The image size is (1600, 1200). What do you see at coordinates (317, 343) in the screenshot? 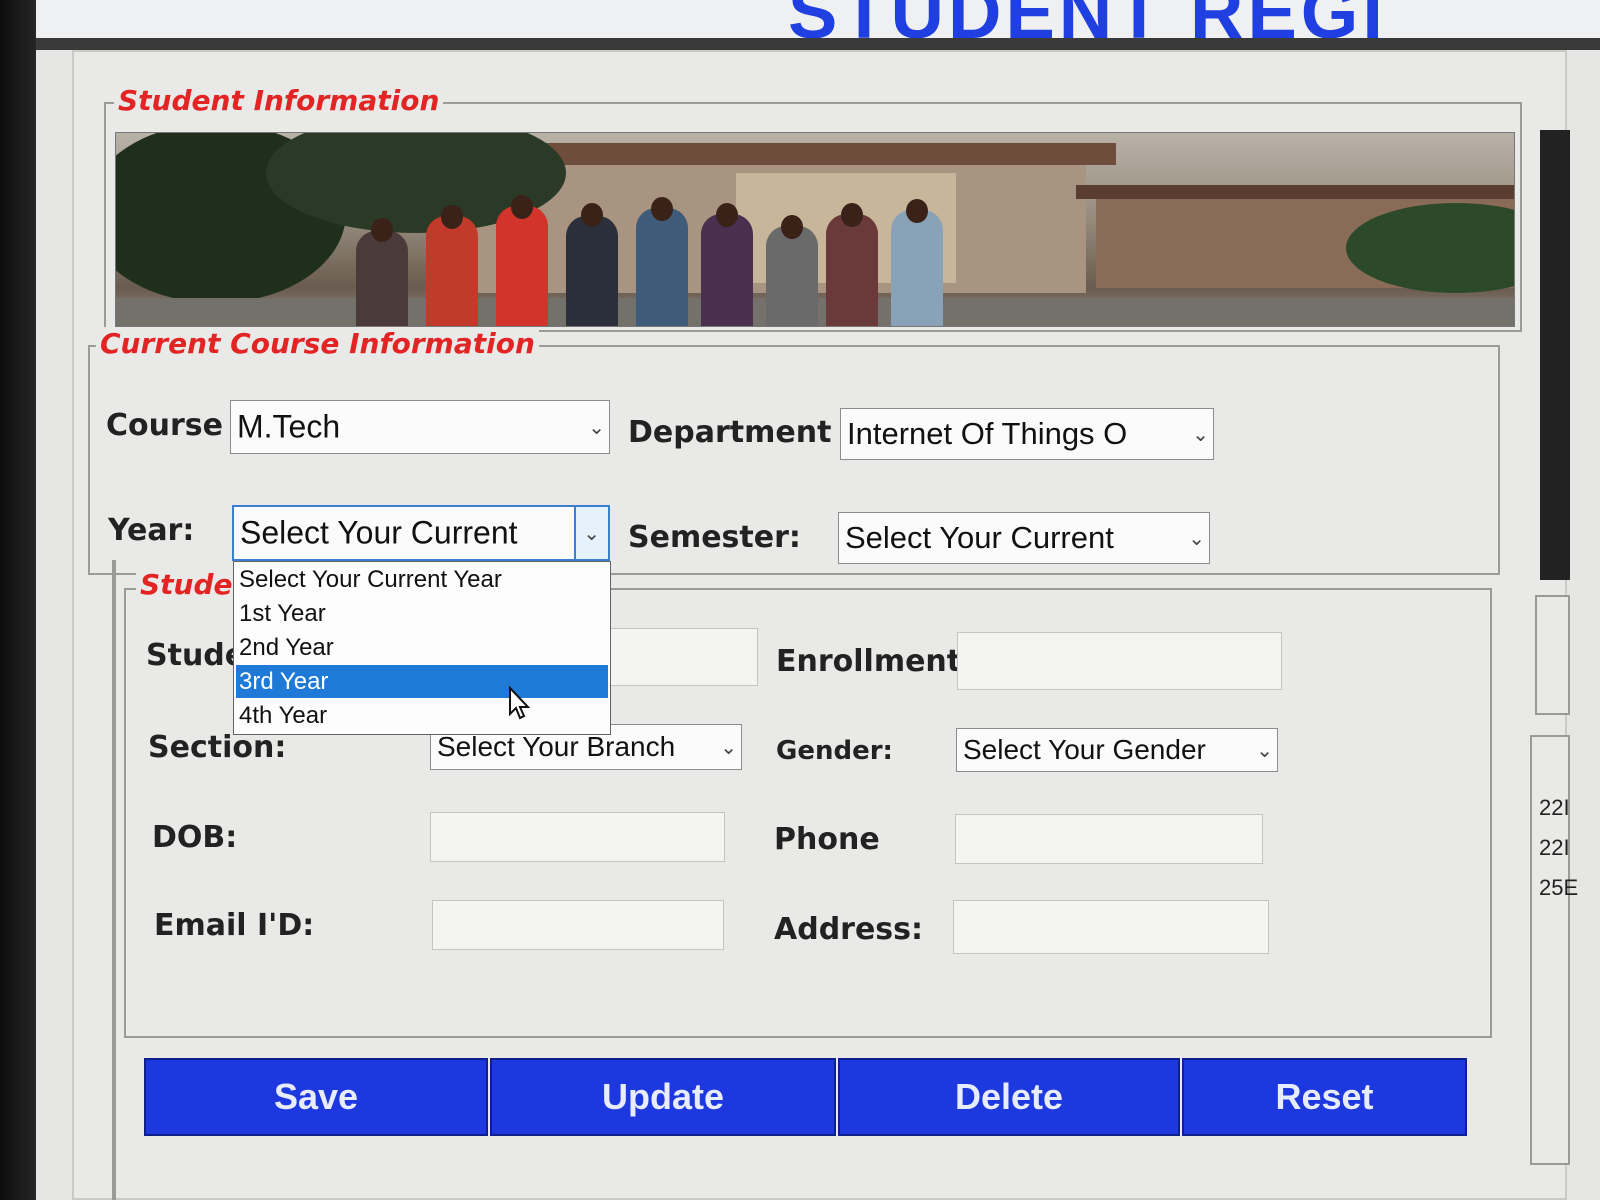
I see `current-course-title: Current Course Information` at bounding box center [317, 343].